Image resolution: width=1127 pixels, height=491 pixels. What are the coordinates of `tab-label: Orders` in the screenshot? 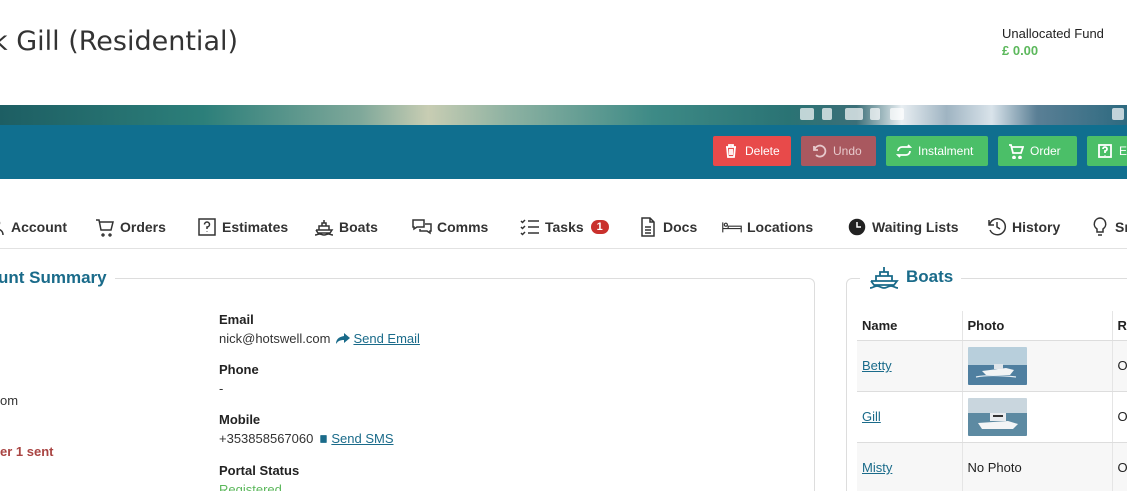 It's located at (143, 227).